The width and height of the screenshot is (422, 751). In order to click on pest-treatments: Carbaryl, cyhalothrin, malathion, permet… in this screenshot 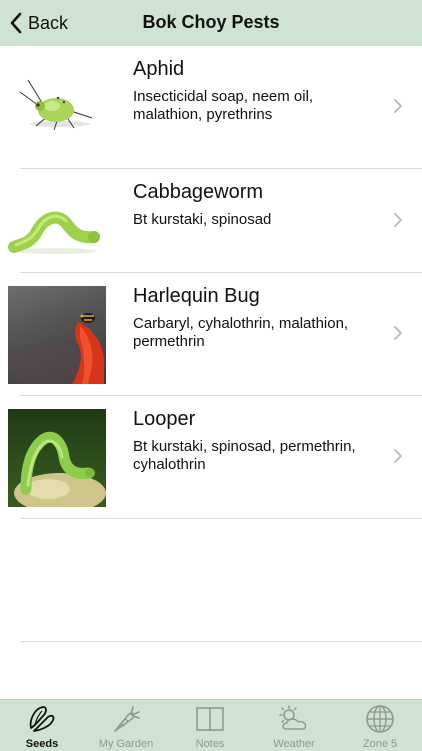, I will do `click(241, 332)`.